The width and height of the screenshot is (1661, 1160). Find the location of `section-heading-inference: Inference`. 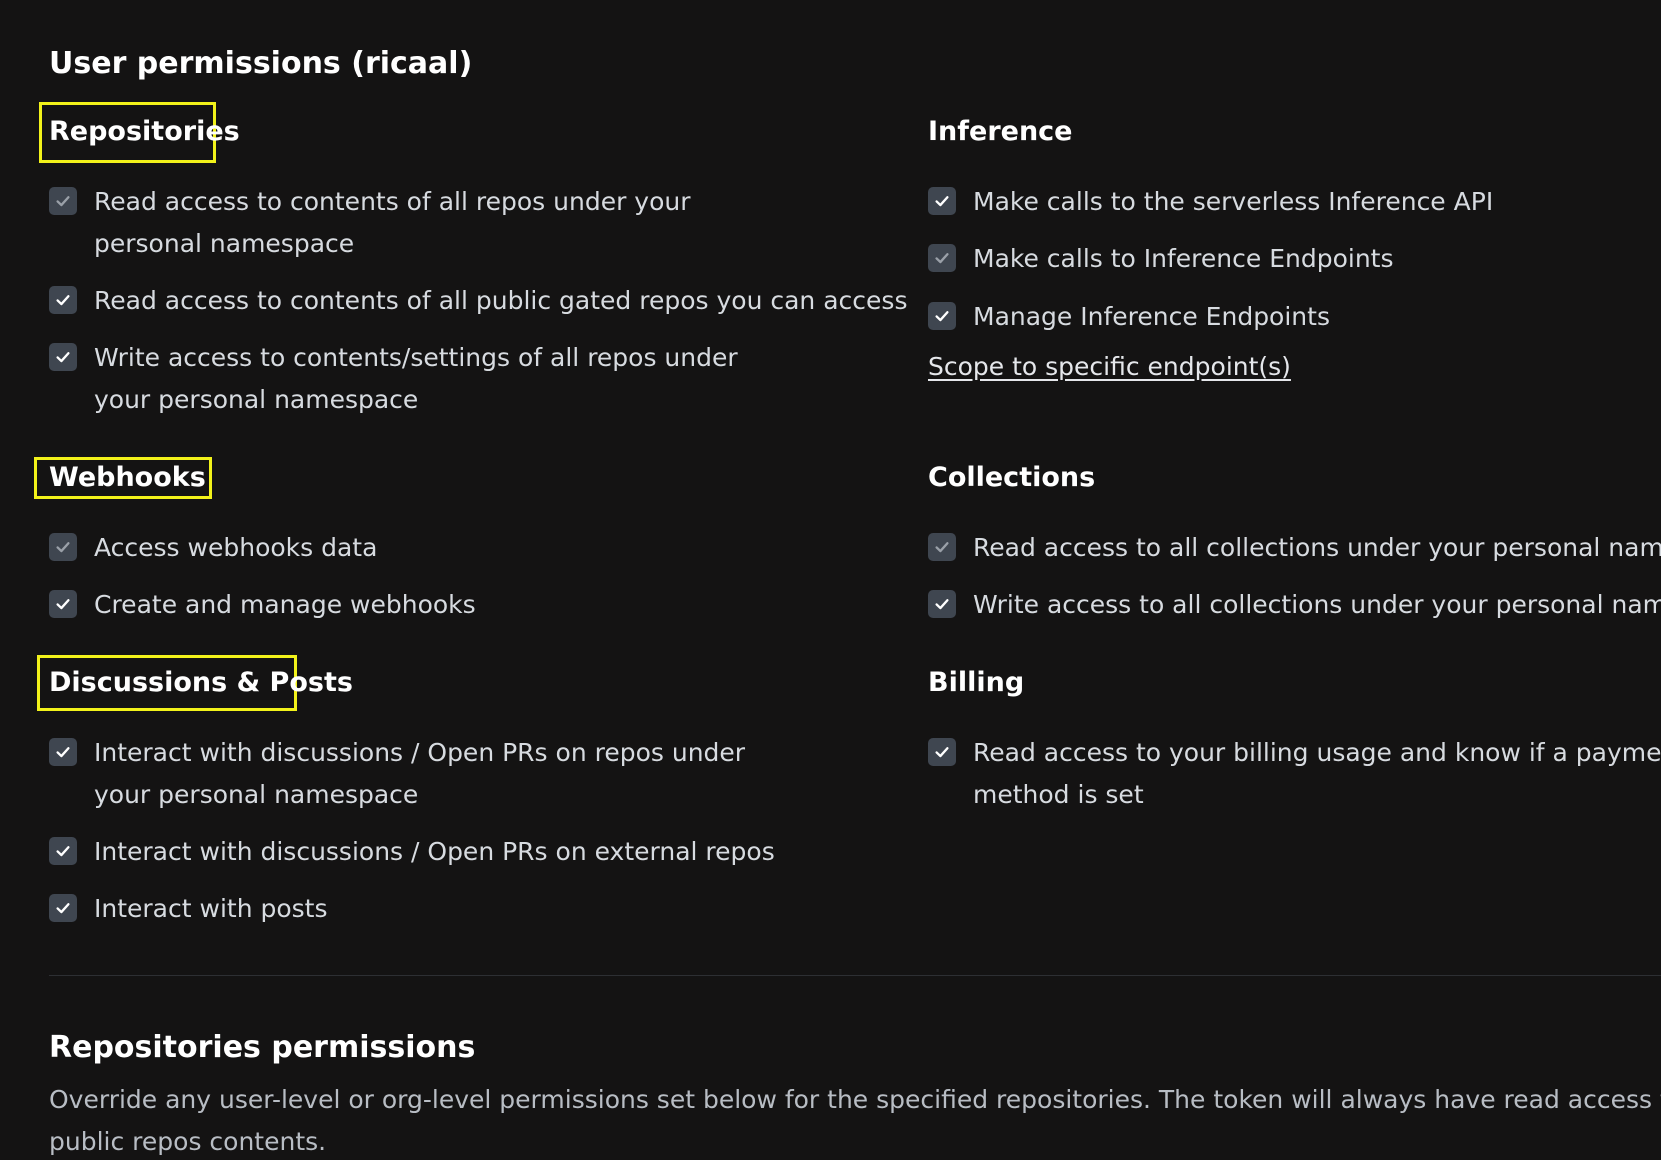

section-heading-inference: Inference is located at coordinates (1000, 131).